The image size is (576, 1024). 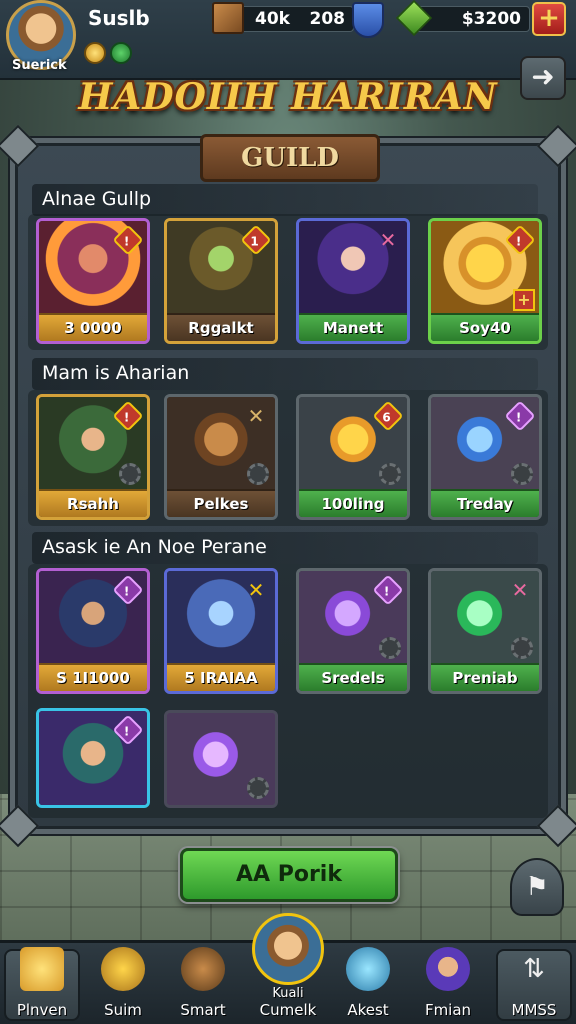 What do you see at coordinates (93, 281) in the screenshot?
I see `hero-card: ! 3 0000` at bounding box center [93, 281].